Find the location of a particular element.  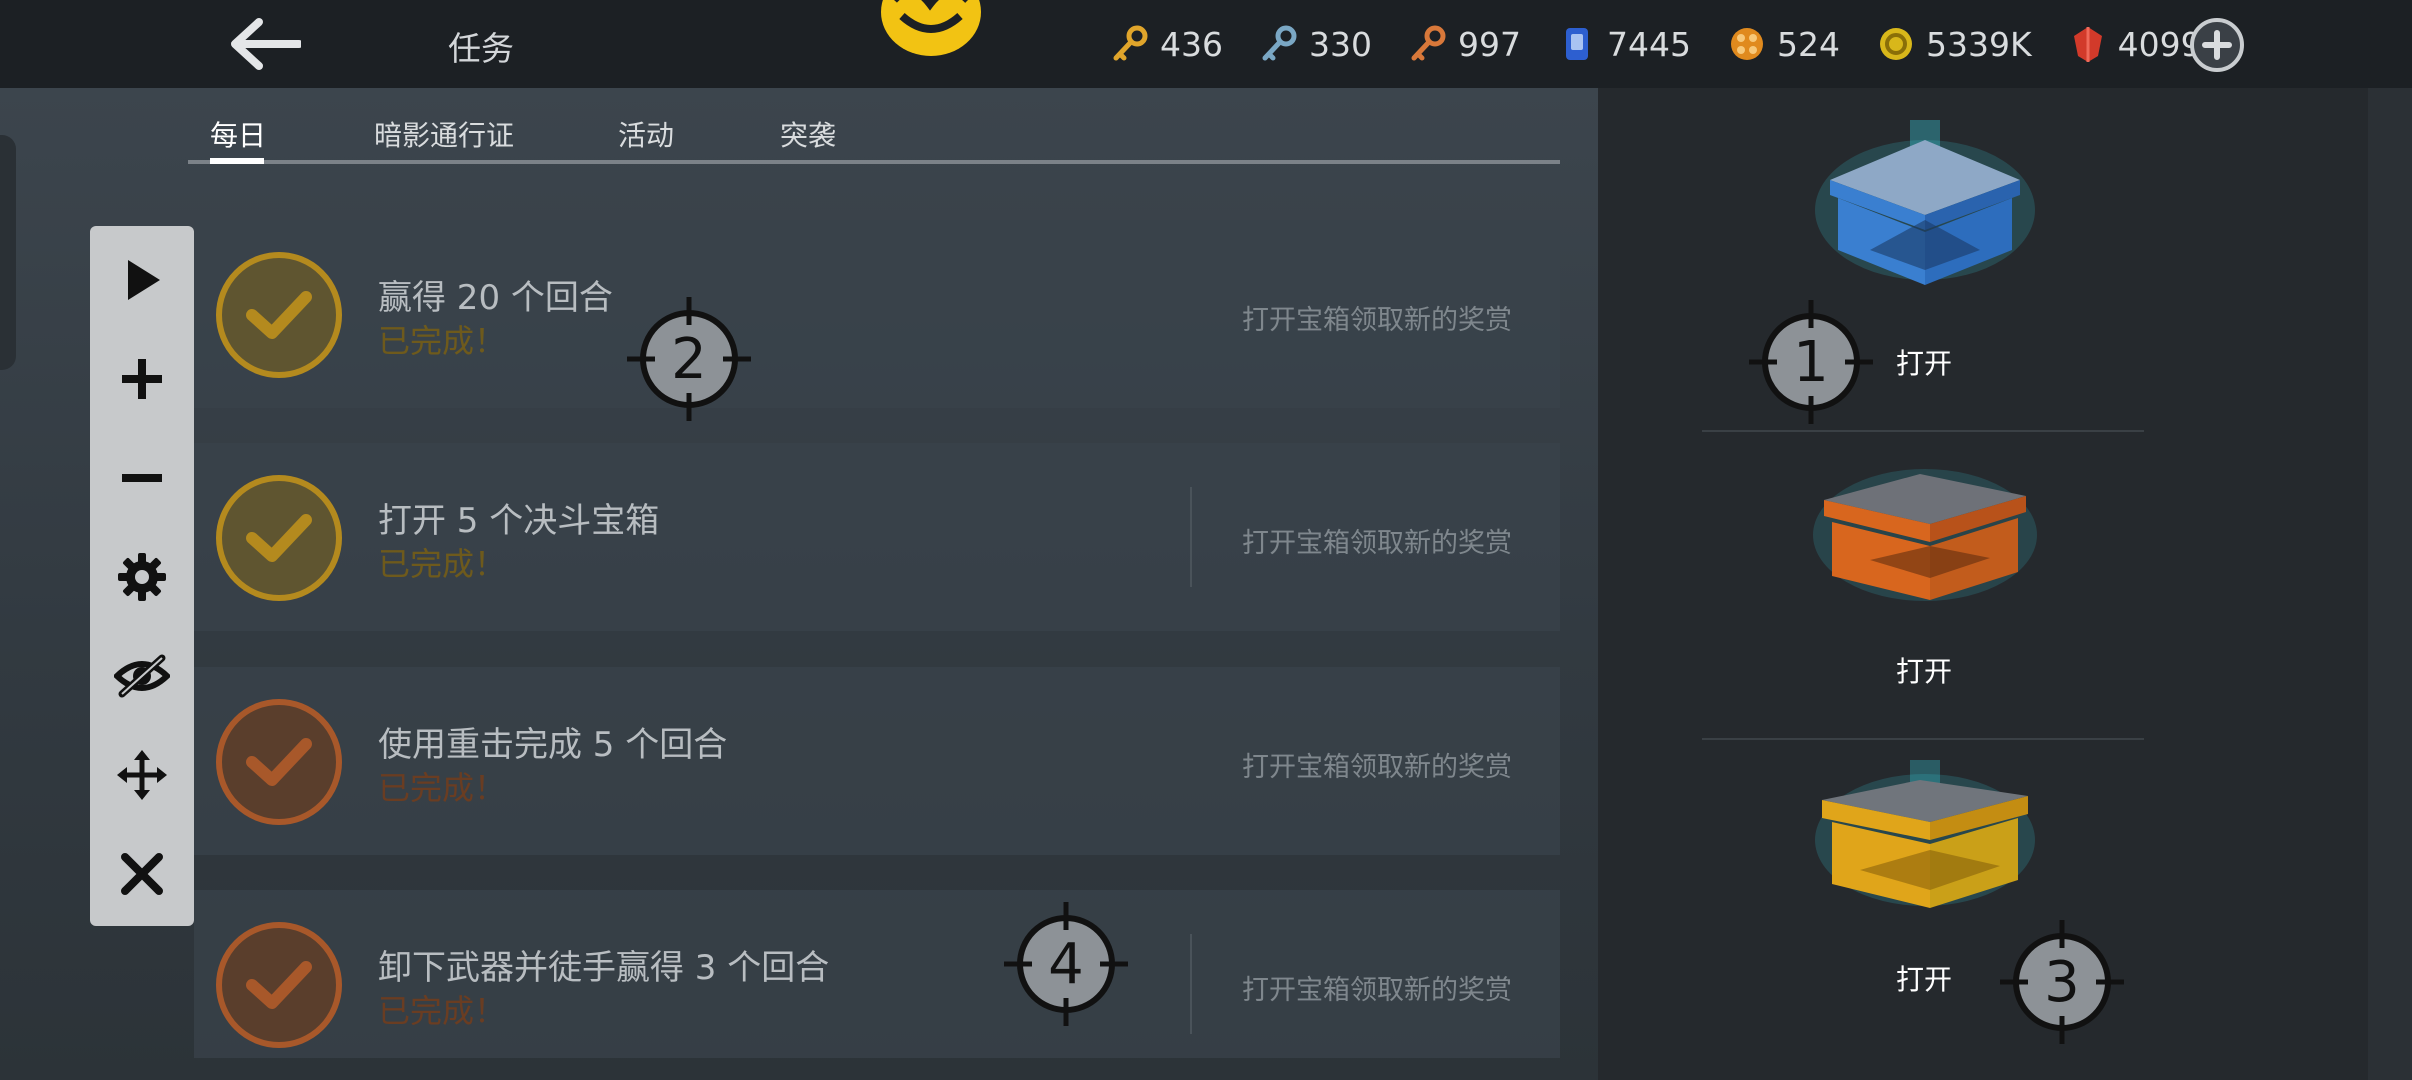

task-title: 赢得 20 个回合 is located at coordinates (495, 298).